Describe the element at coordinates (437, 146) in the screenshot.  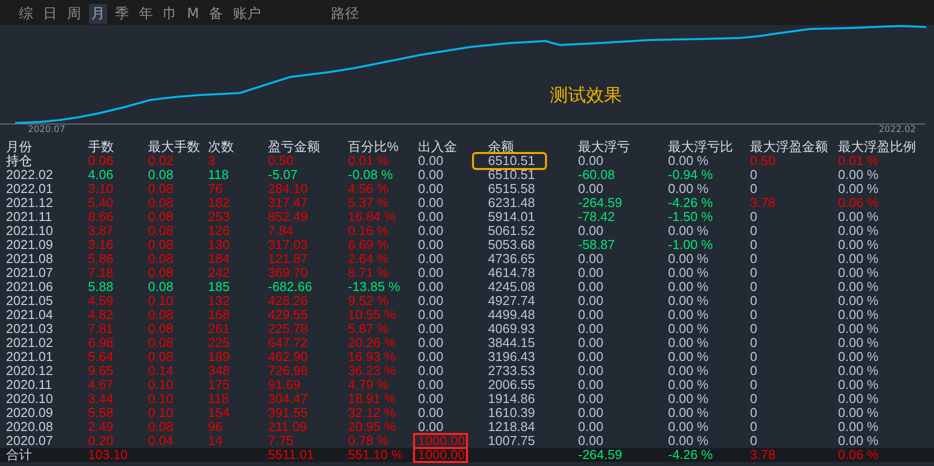
I see `column-header: 出入金` at that location.